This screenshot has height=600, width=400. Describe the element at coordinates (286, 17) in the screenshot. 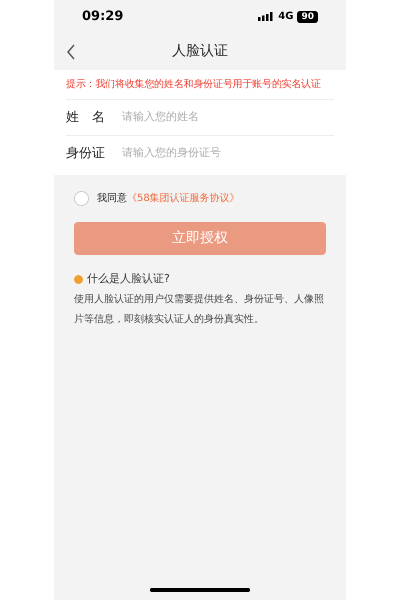

I see `network-label: 4G` at that location.